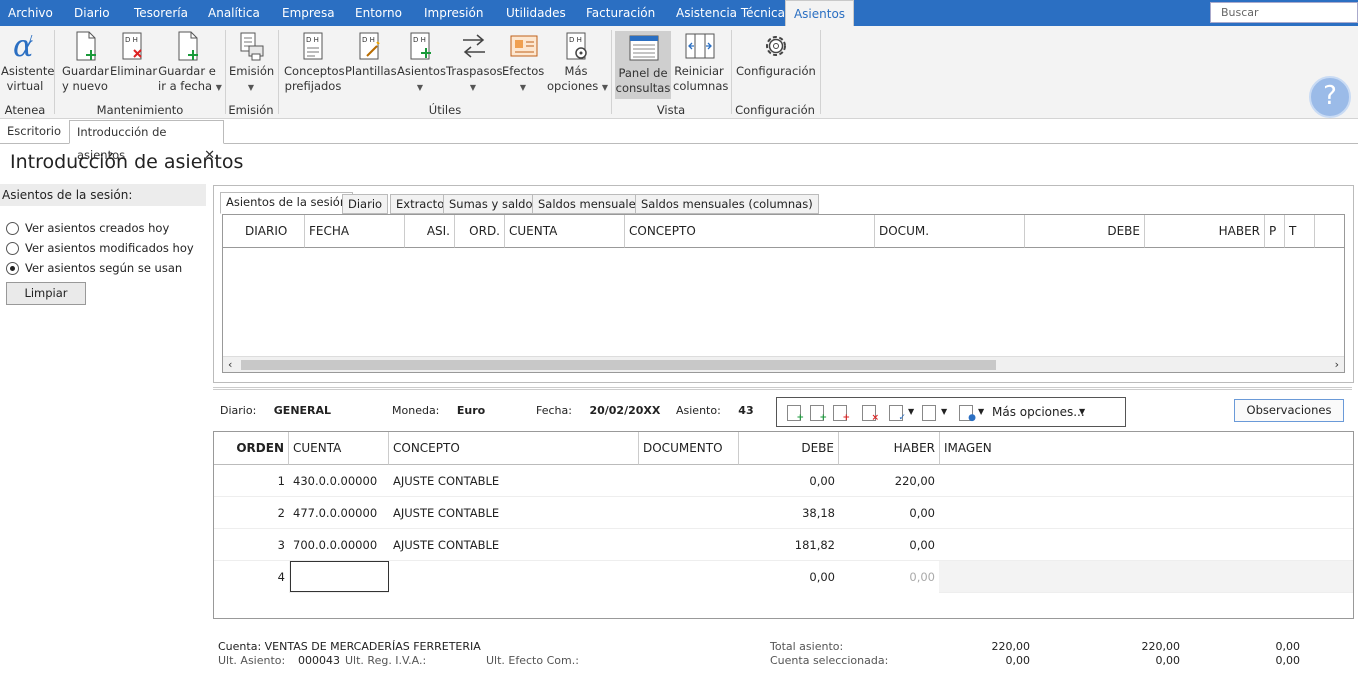 This screenshot has width=1358, height=673. What do you see at coordinates (25, 110) in the screenshot?
I see `group-atenea: Atenea` at bounding box center [25, 110].